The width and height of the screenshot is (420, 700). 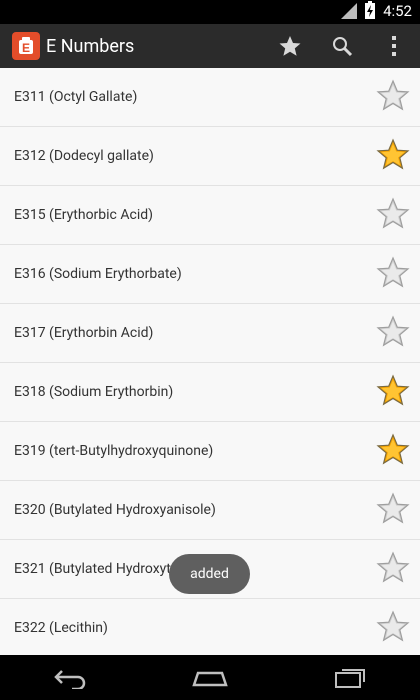 What do you see at coordinates (210, 12) in the screenshot?
I see `status-bar: 4:52` at bounding box center [210, 12].